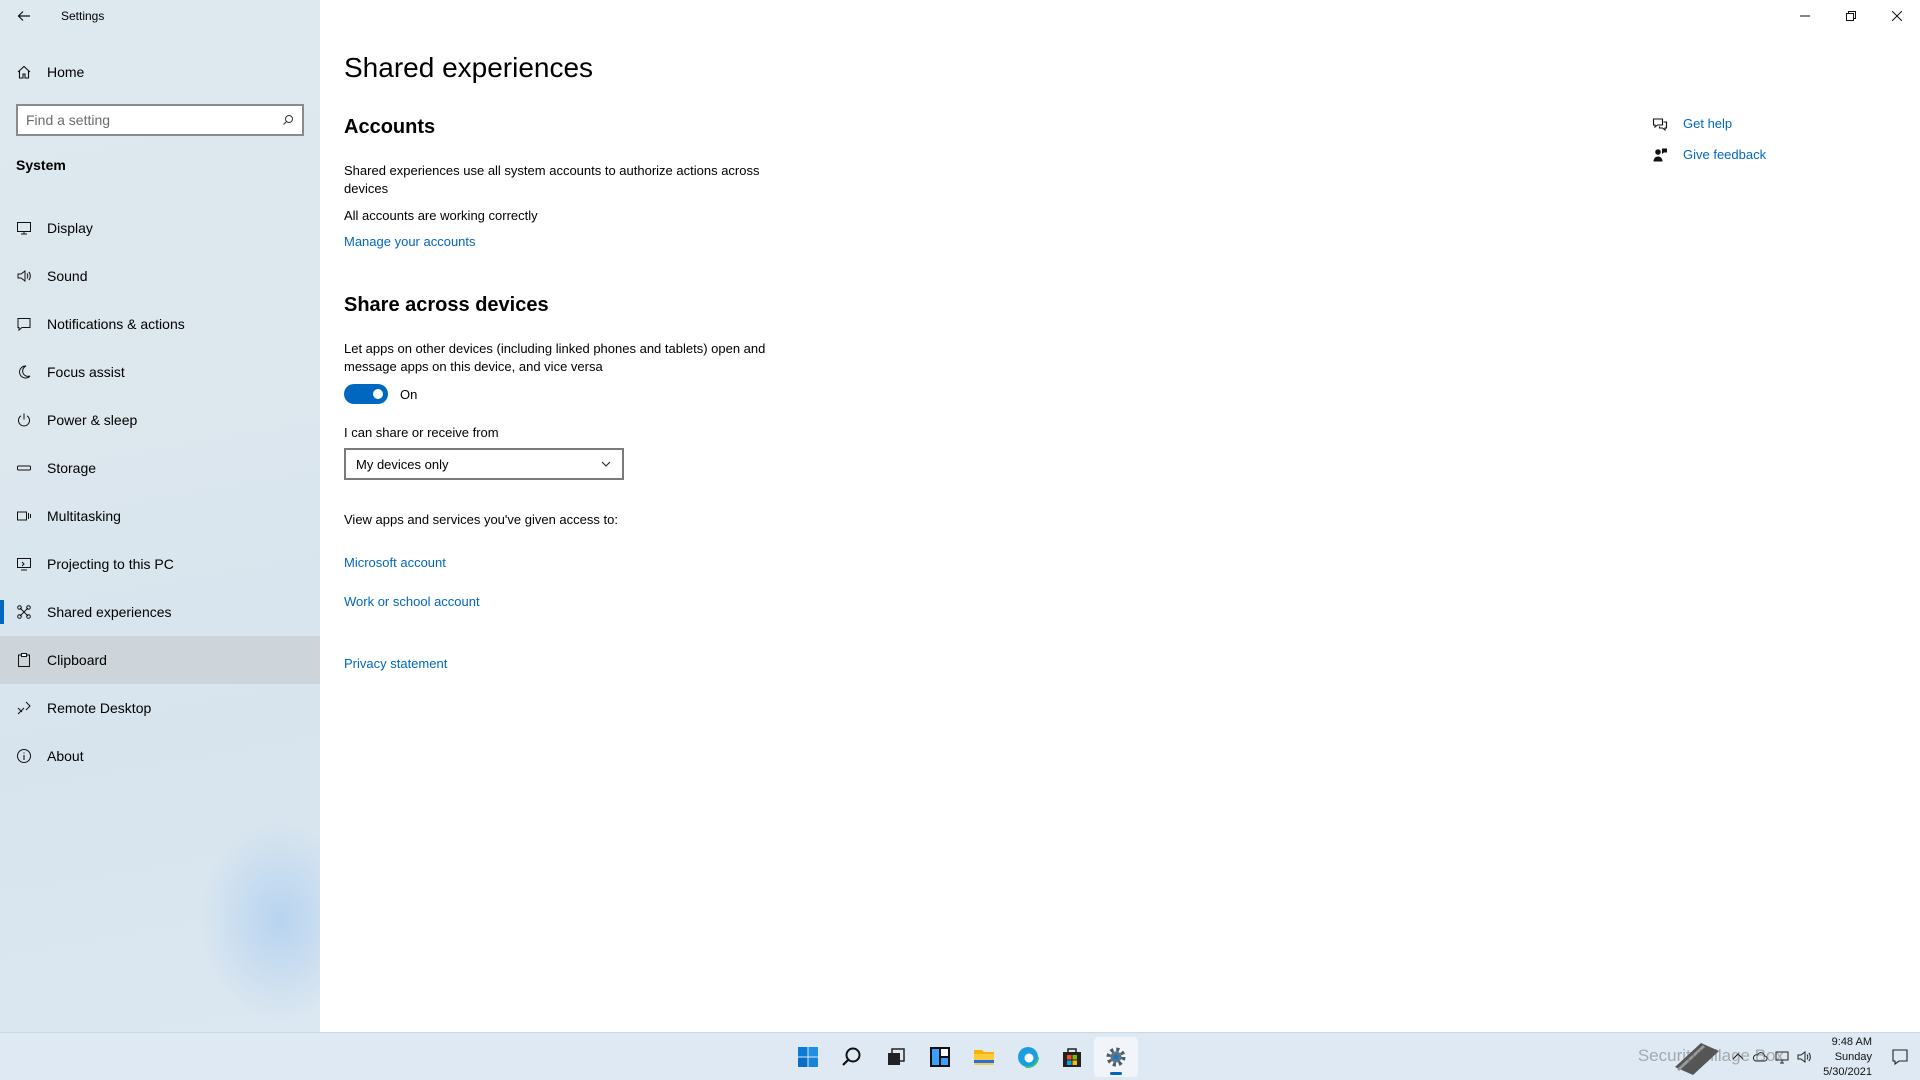 The height and width of the screenshot is (1080, 1920). What do you see at coordinates (24, 468) in the screenshot?
I see `storage-icon` at bounding box center [24, 468].